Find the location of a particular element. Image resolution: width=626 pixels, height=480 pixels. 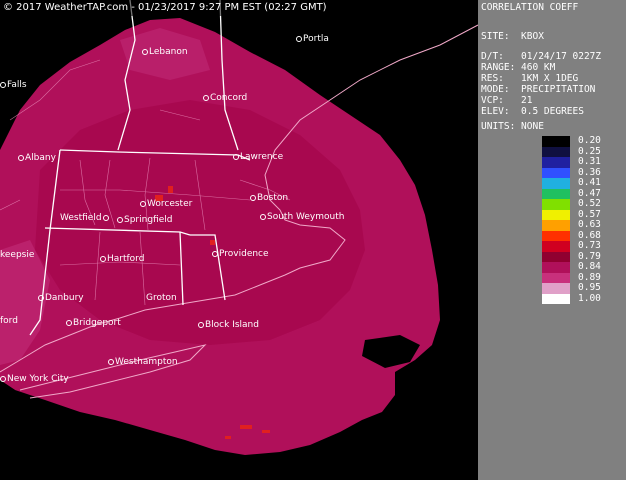

city-lawrence: Lawrence is located at coordinates (258, 157).